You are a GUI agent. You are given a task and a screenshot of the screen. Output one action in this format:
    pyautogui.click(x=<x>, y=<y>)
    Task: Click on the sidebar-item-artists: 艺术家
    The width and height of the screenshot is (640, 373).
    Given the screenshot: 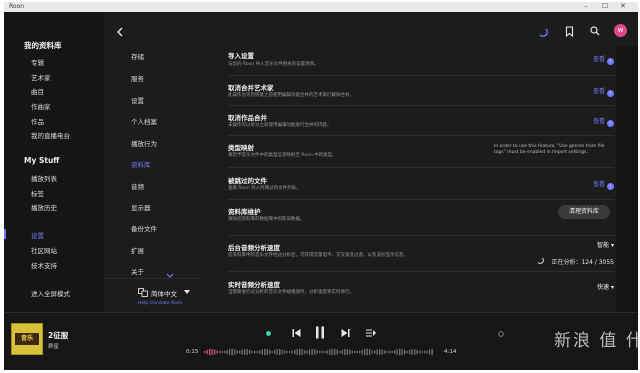 What is the action you would take?
    pyautogui.click(x=41, y=77)
    